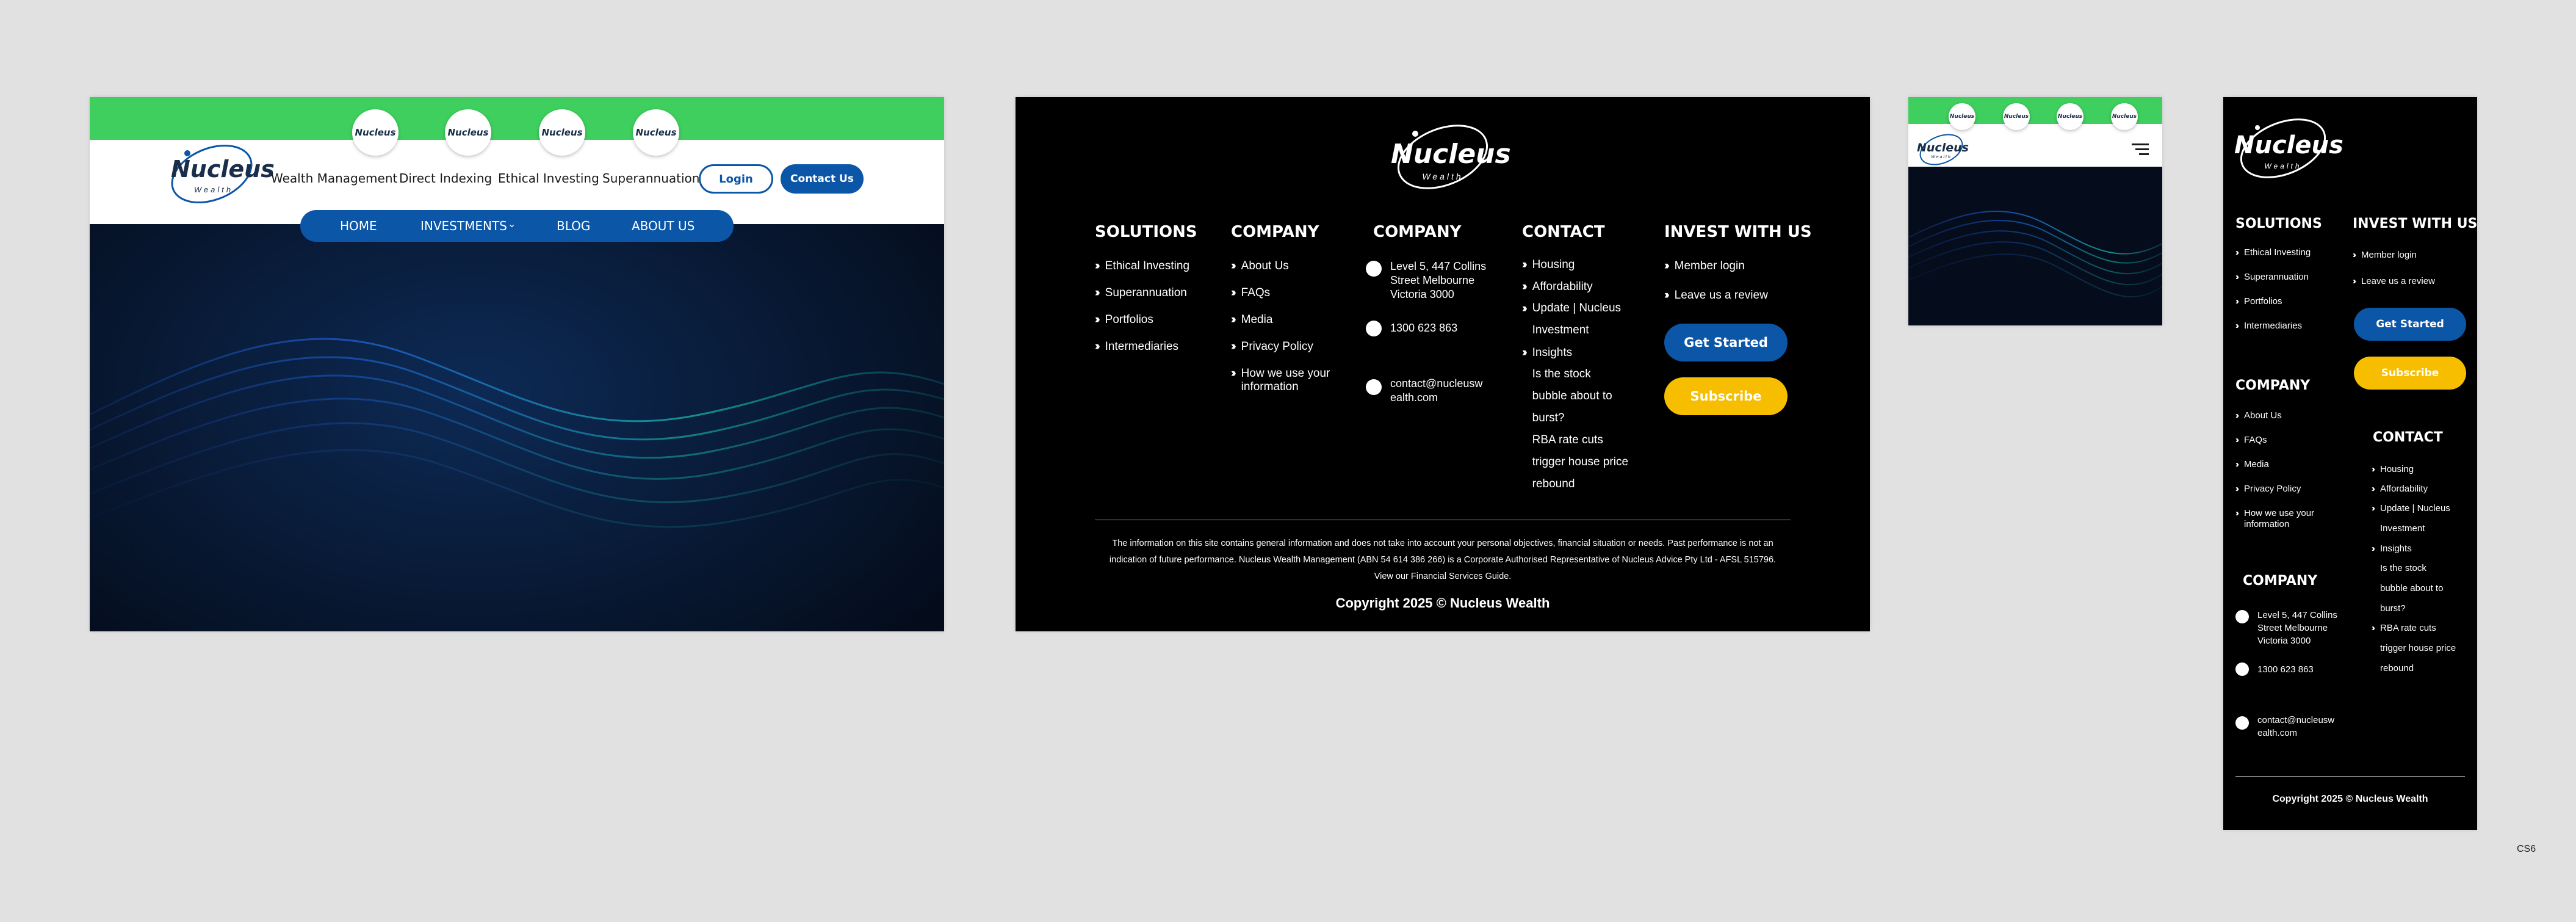 This screenshot has height=922, width=2576. What do you see at coordinates (650, 178) in the screenshot?
I see `nav-superannuation: Superannuation` at bounding box center [650, 178].